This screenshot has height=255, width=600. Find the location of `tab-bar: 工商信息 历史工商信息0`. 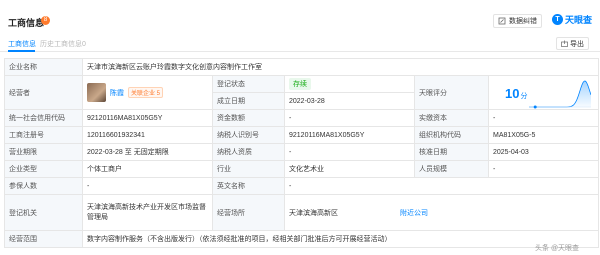

tab-bar: 工商信息 历史工商信息0 is located at coordinates (300, 44).